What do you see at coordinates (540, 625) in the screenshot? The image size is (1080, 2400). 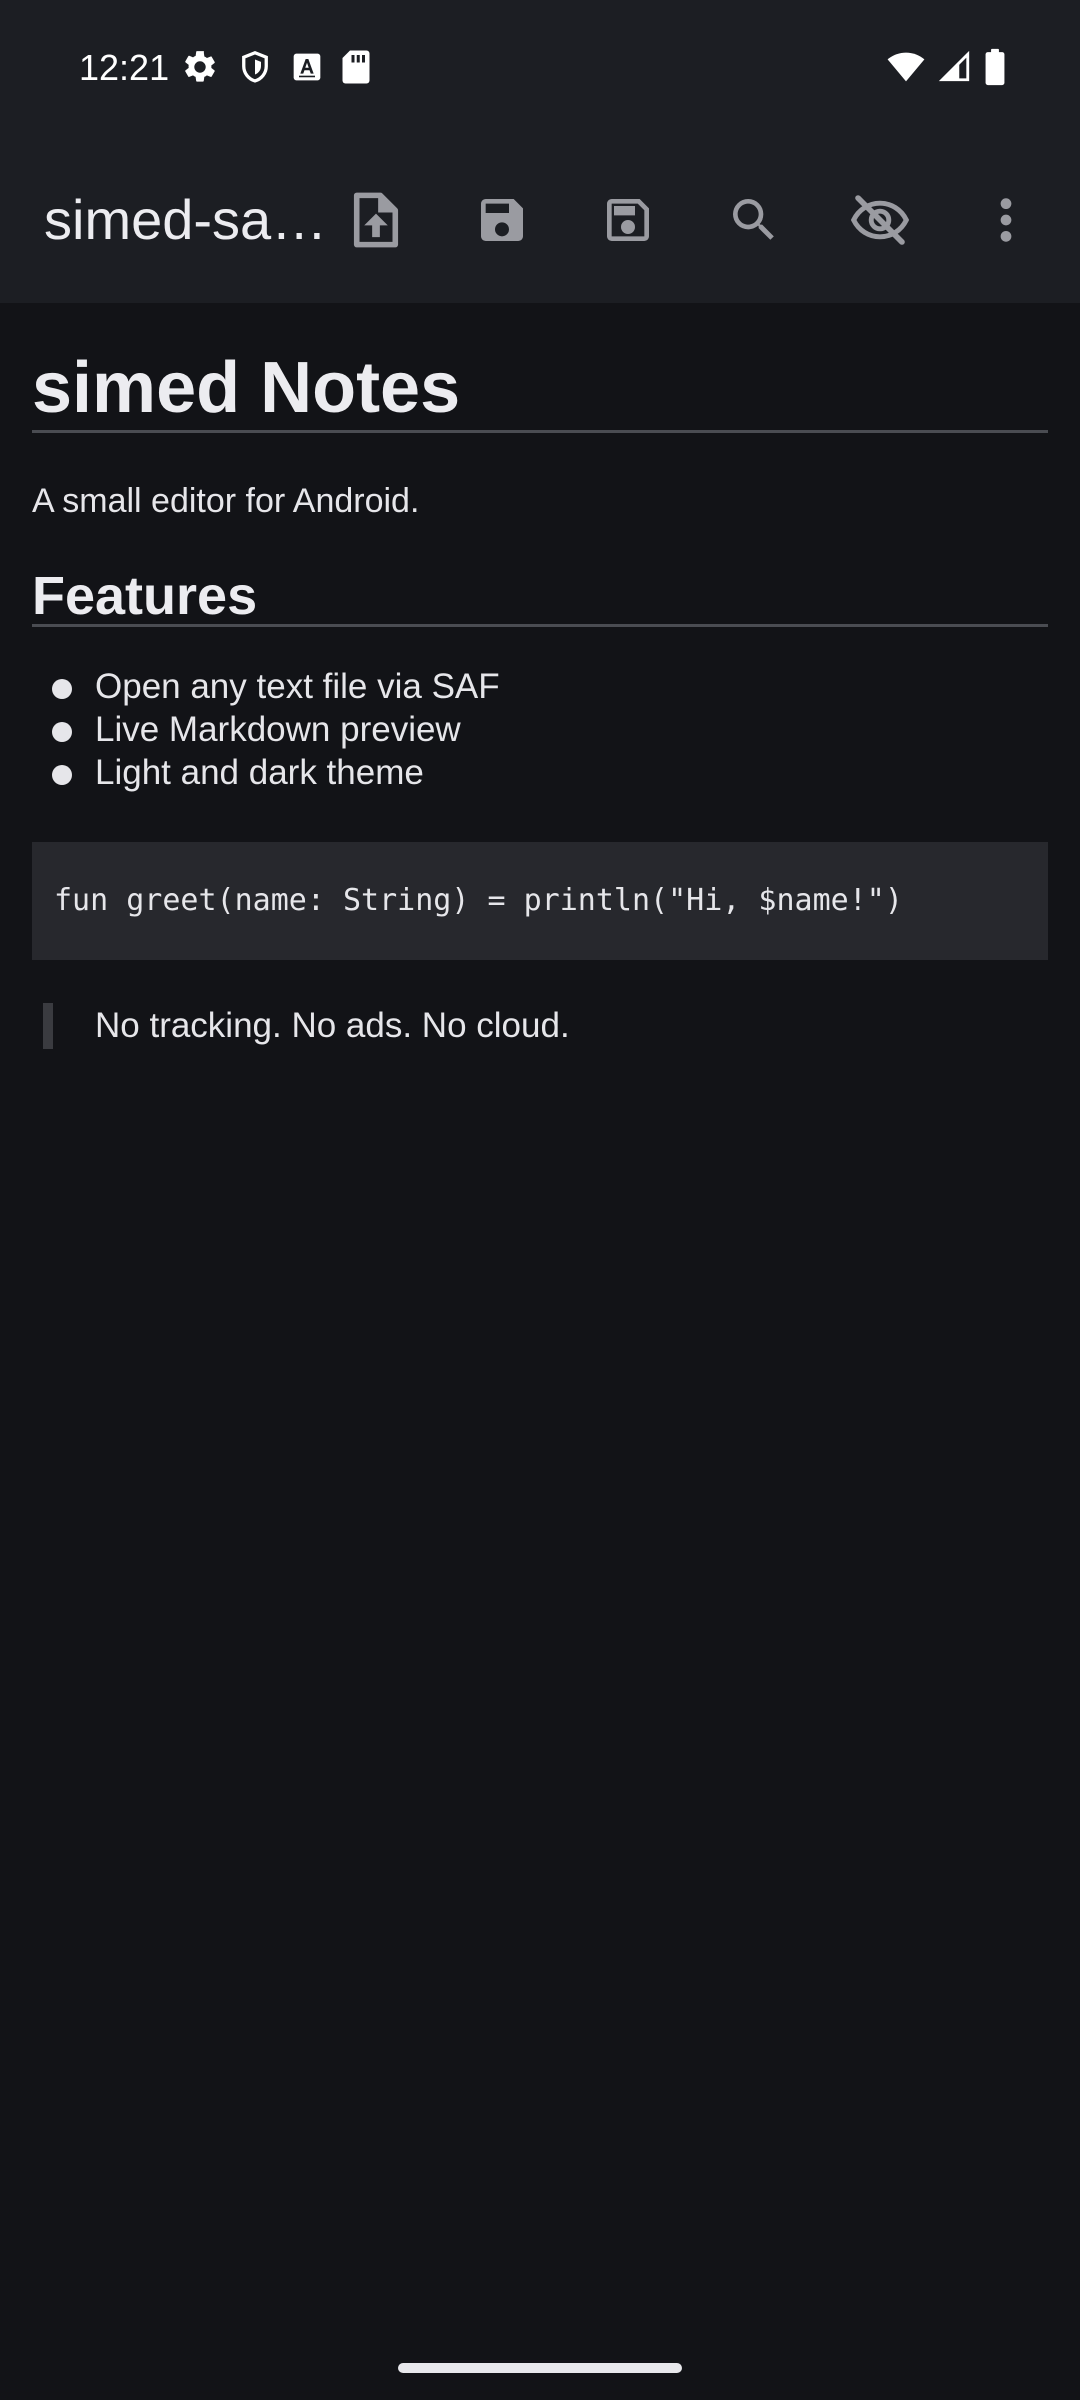 I see `subheading-rule` at bounding box center [540, 625].